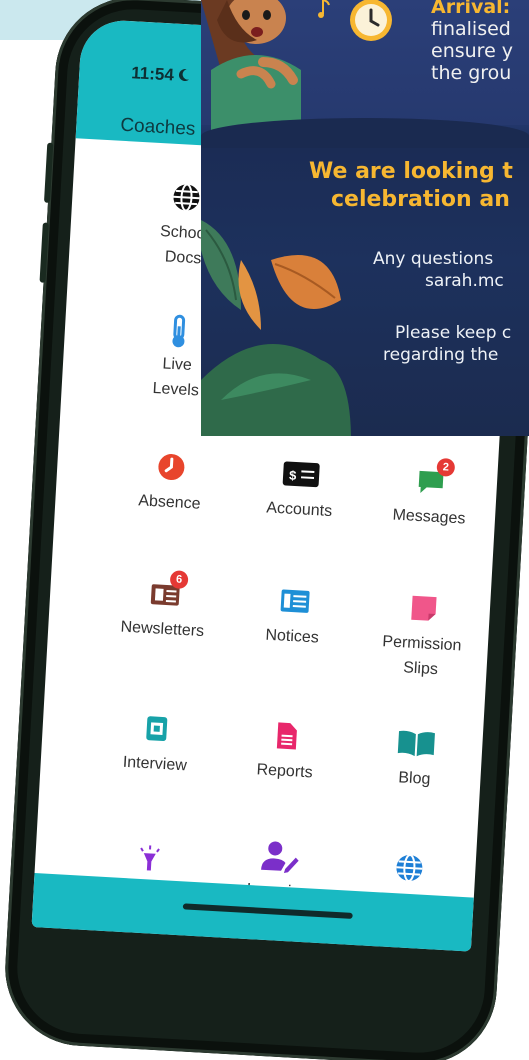 The height and width of the screenshot is (1060, 529). What do you see at coordinates (411, 171) in the screenshot?
I see `headline-line: We are looking t` at bounding box center [411, 171].